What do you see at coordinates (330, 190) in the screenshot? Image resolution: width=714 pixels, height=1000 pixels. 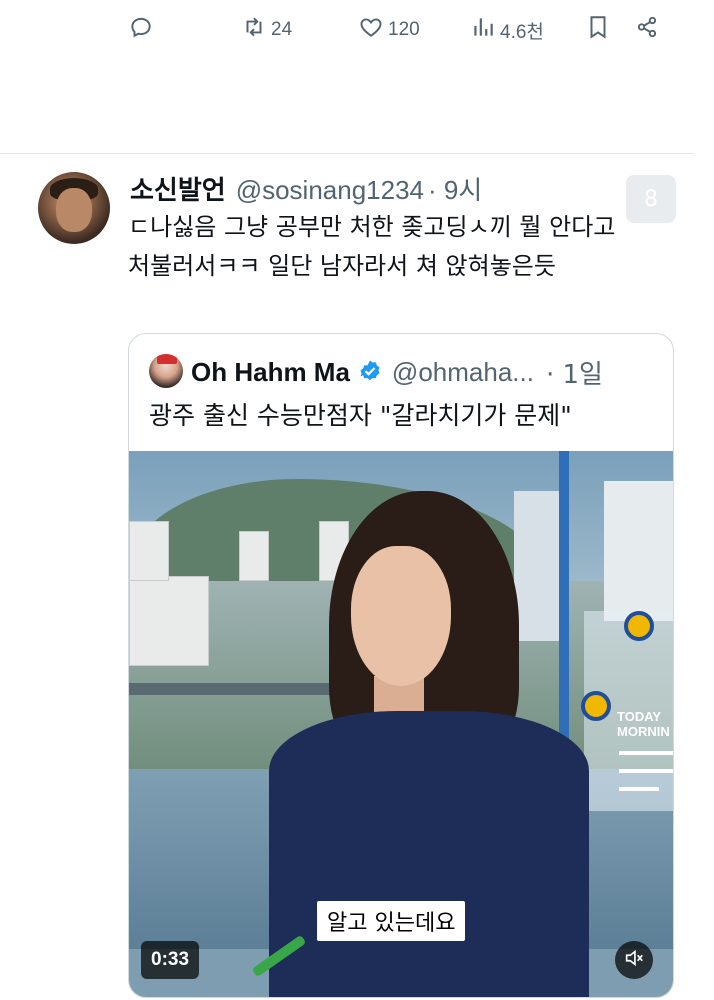 I see `user-handle: @sosinang1234` at bounding box center [330, 190].